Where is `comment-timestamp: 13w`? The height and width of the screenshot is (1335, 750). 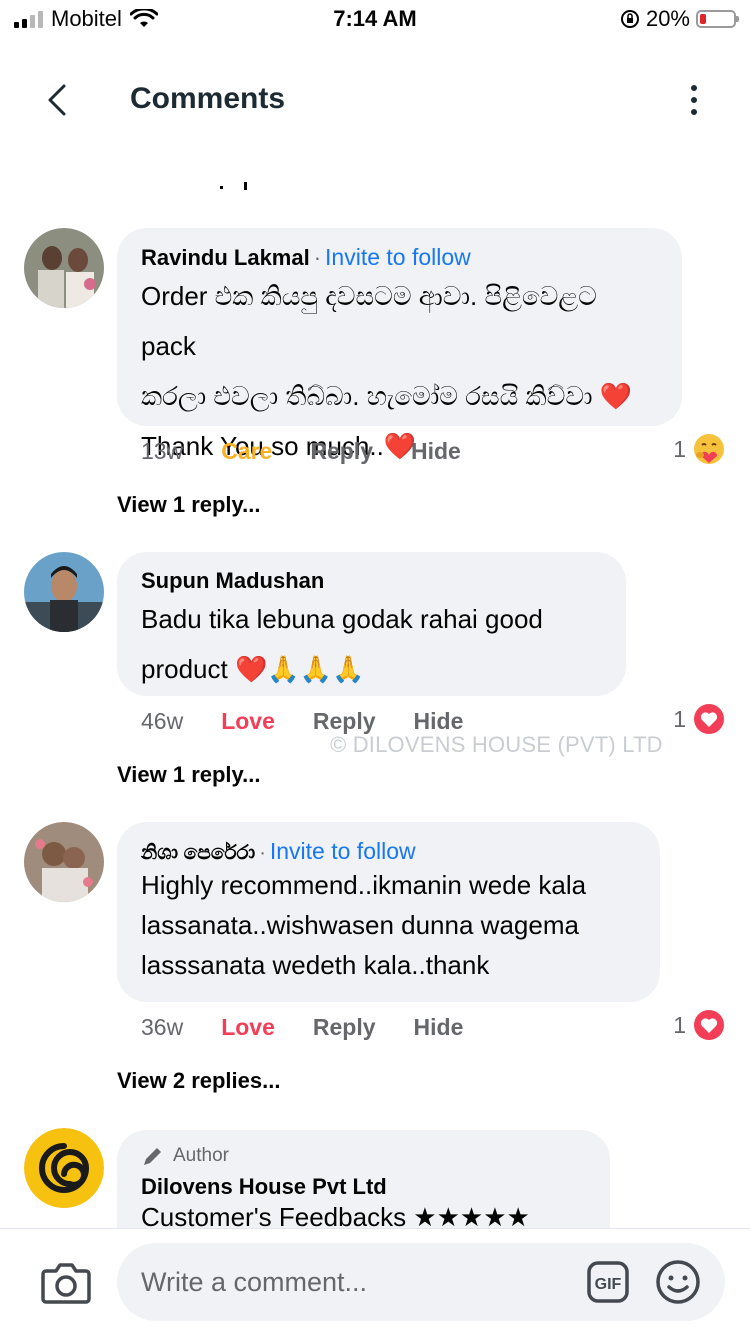
comment-timestamp: 13w is located at coordinates (162, 451).